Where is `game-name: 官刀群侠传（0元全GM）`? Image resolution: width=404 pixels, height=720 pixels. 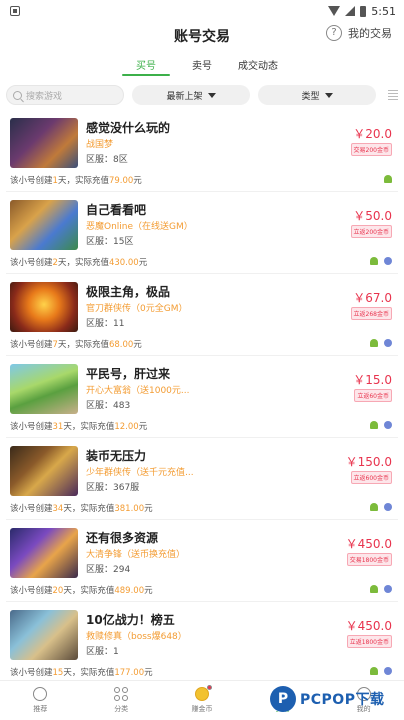
game-name: 官刀群侠传（0元全GM） is located at coordinates (137, 309).